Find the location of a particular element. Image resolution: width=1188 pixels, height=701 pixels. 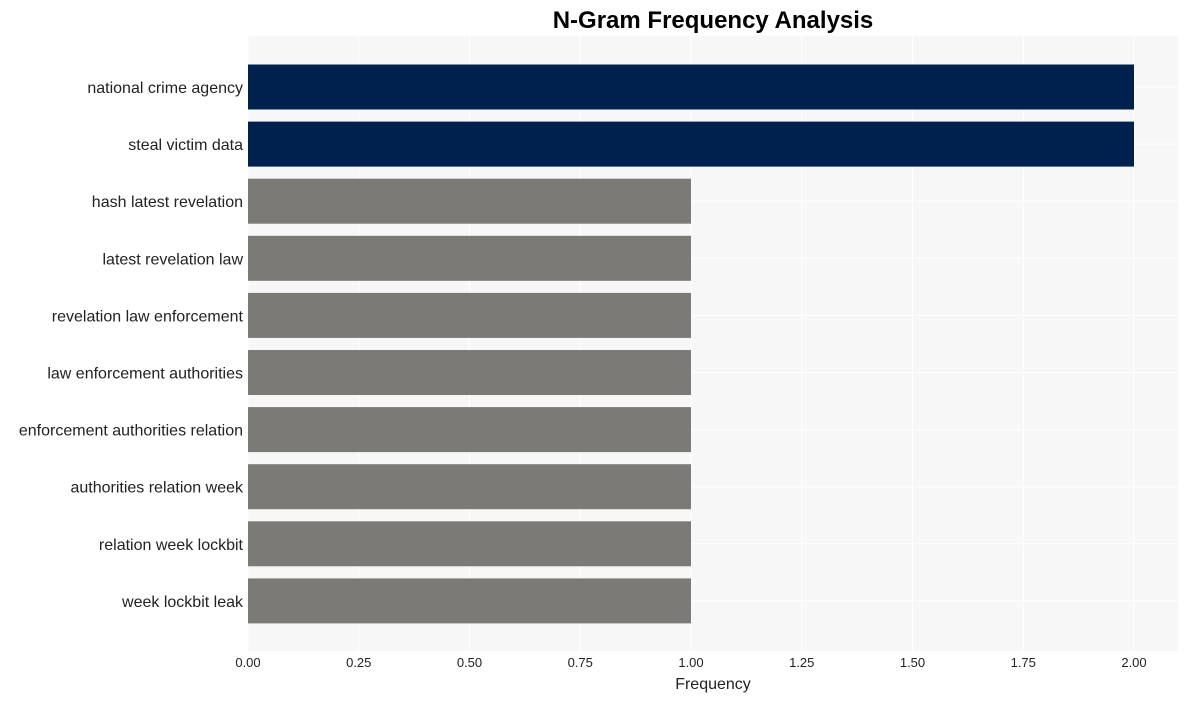

x-tick-label: 1.50 is located at coordinates (912, 662).